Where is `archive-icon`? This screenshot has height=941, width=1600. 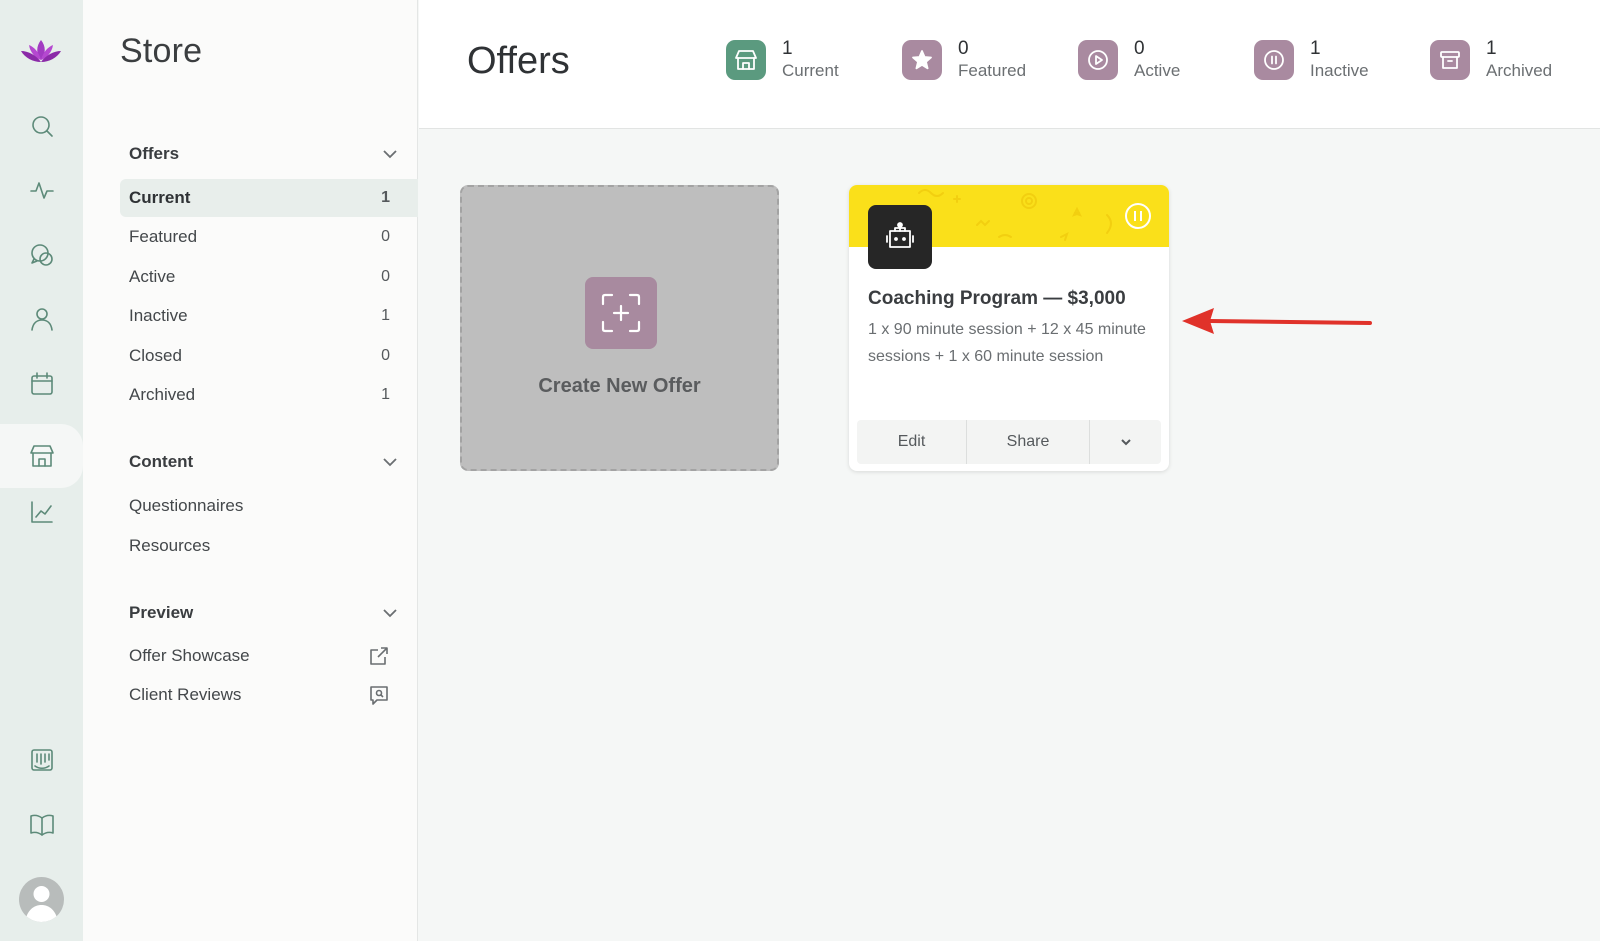 archive-icon is located at coordinates (1450, 60).